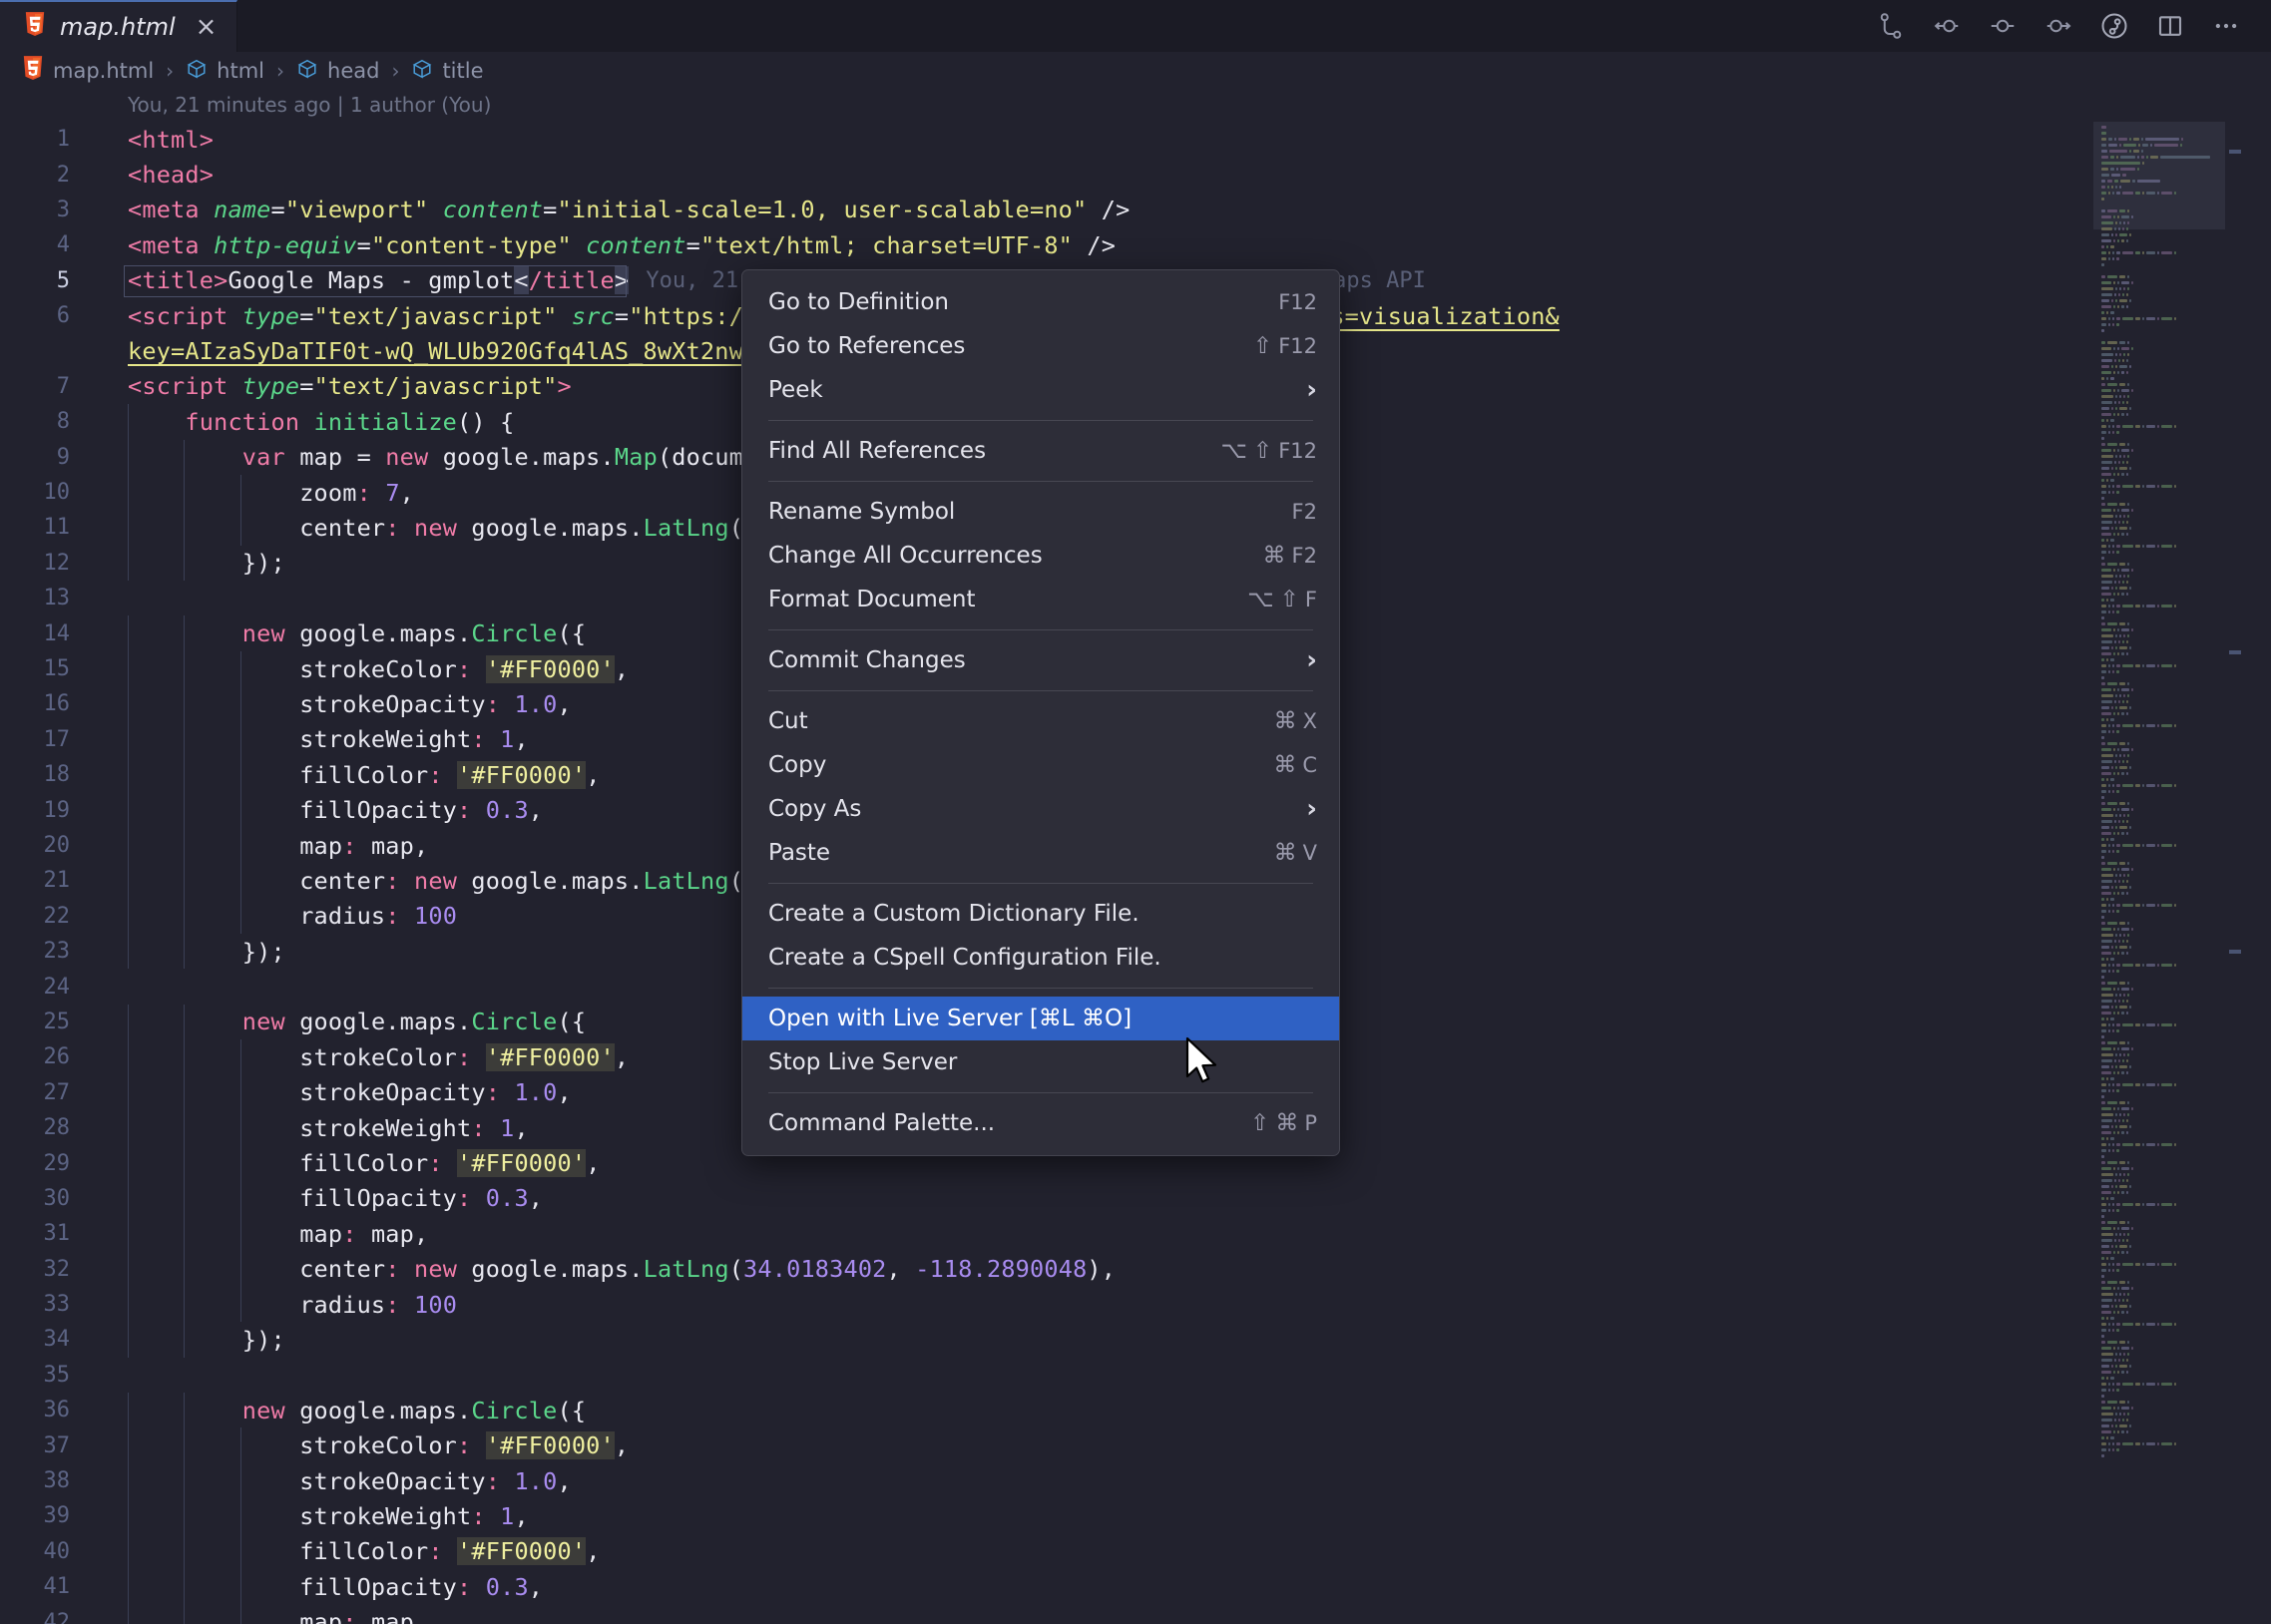 The width and height of the screenshot is (2271, 1624). Describe the element at coordinates (622, 315) in the screenshot. I see `code-token: =` at that location.